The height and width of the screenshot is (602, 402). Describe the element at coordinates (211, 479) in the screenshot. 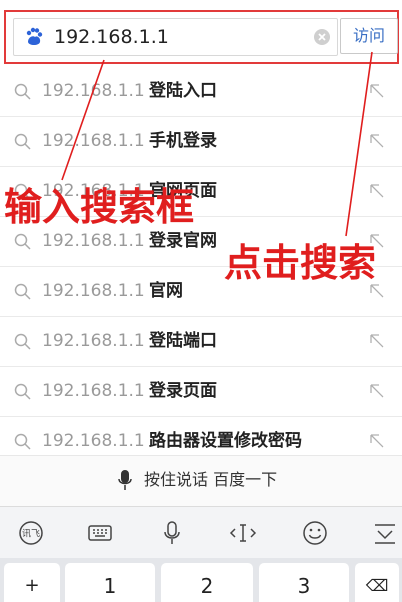

I see `voice-search-label: 按住说话 百度一下` at that location.